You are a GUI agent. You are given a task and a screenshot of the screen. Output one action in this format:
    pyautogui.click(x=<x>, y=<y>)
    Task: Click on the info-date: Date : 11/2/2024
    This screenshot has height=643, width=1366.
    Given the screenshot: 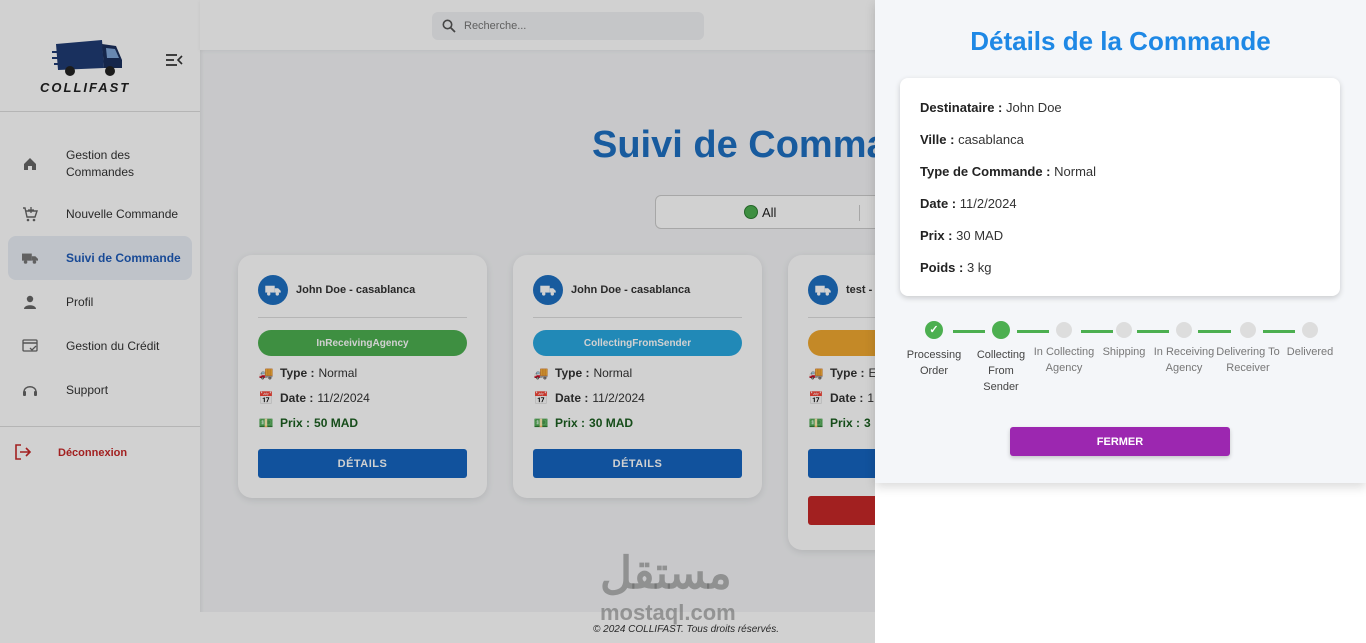 What is the action you would take?
    pyautogui.click(x=1120, y=212)
    